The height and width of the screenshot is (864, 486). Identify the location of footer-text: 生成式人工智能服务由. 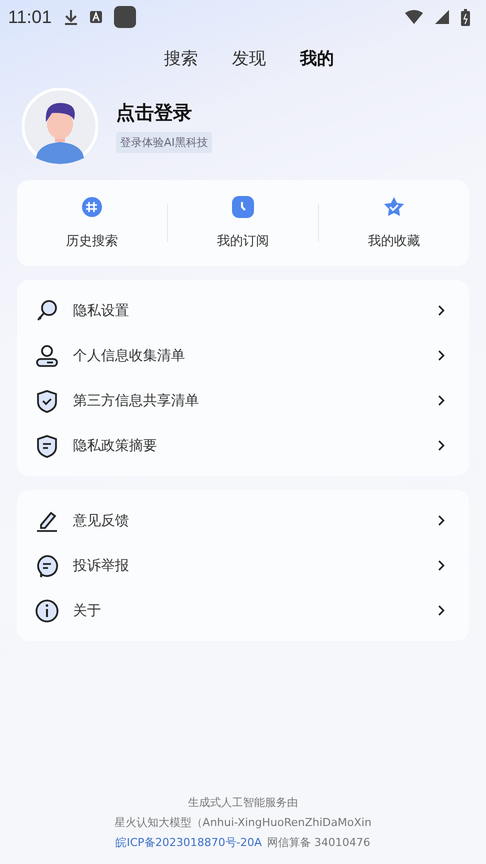
(243, 802).